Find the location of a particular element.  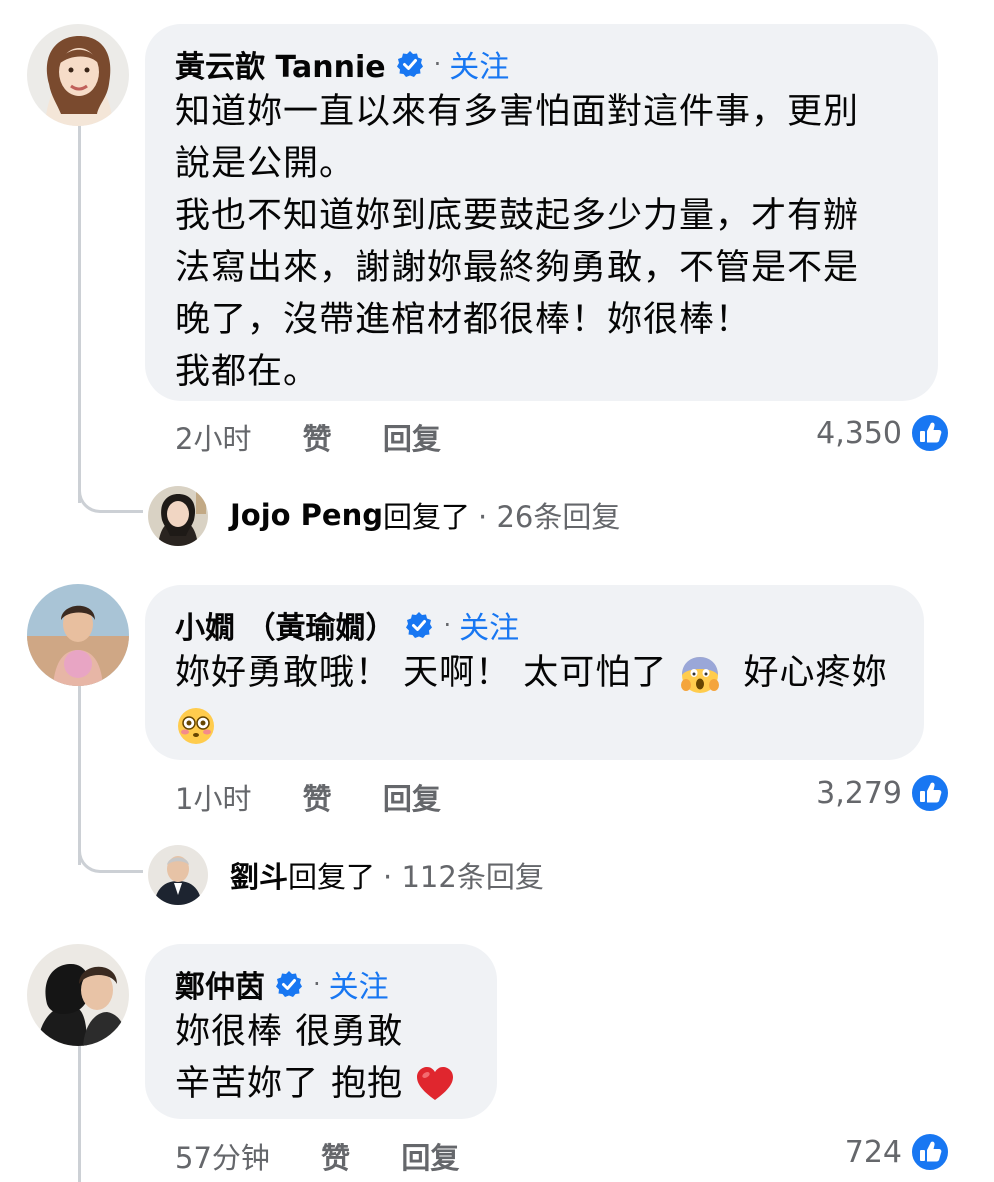

comment-bubble-3: 鄭仲茵 · 关注 妳很棒 很勇敢 辛苦妳了 抱抱 is located at coordinates (321, 1031).